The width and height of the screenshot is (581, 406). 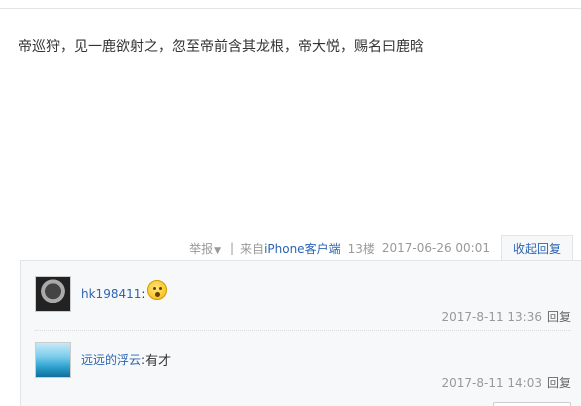 What do you see at coordinates (491, 317) in the screenshot?
I see `reply-time: 2017-8-11 13:36` at bounding box center [491, 317].